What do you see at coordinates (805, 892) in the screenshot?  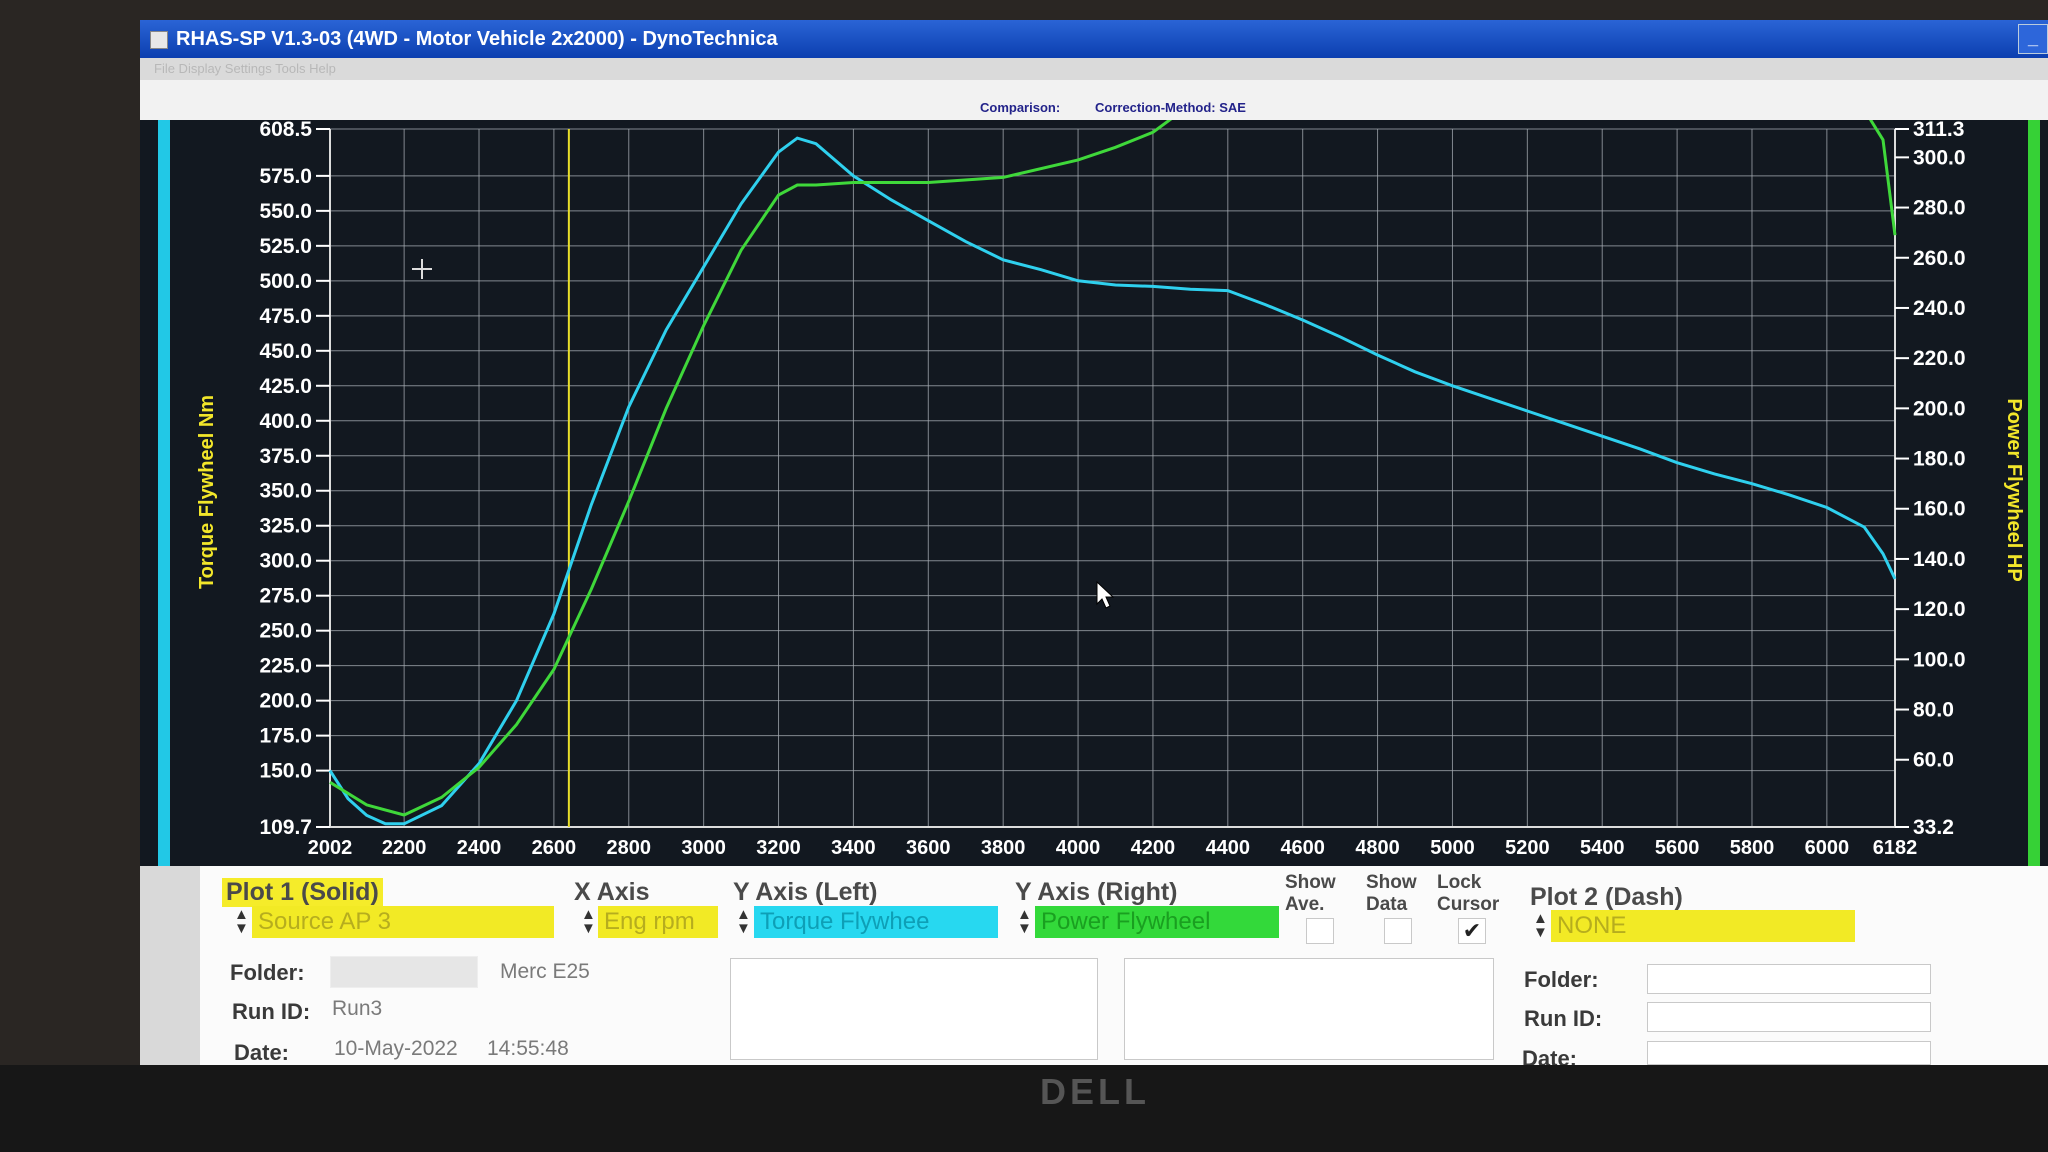 I see `y-left-header: Y Axis (Left)` at bounding box center [805, 892].